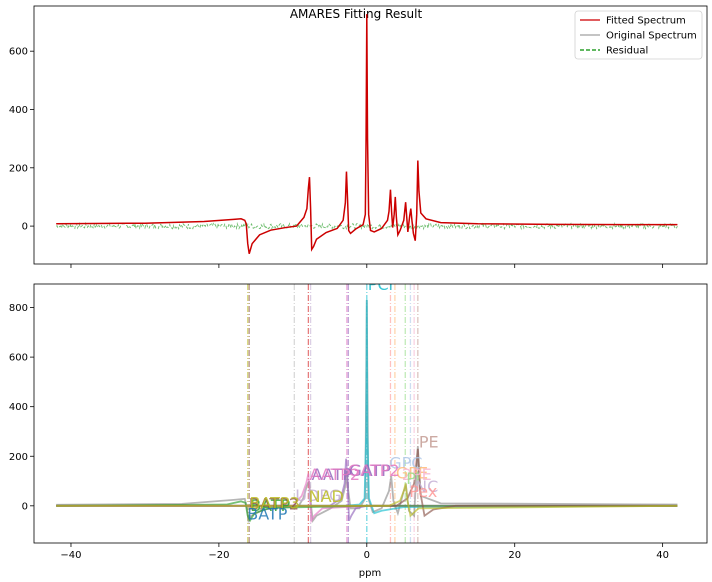 The height and width of the screenshot is (582, 712). Describe the element at coordinates (267, 513) in the screenshot. I see `peak-label: BATP` at that location.